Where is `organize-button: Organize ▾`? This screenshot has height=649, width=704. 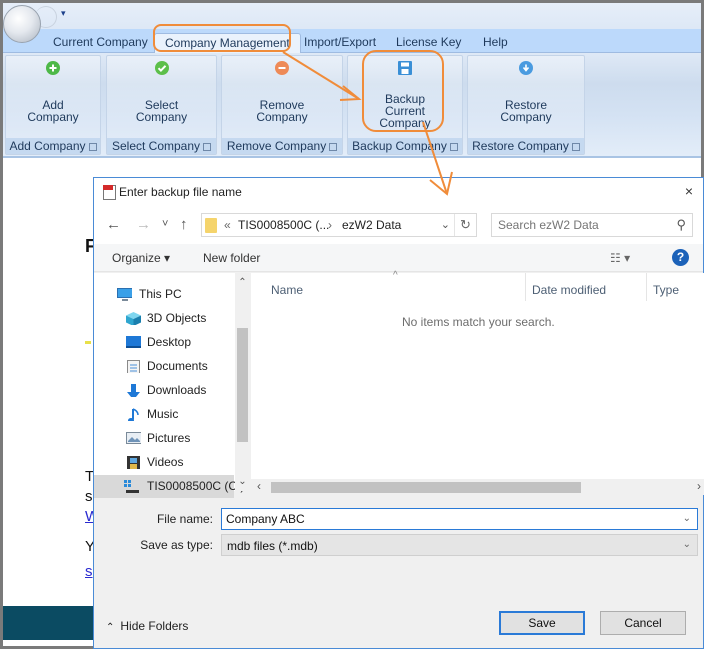 organize-button: Organize ▾ is located at coordinates (141, 258).